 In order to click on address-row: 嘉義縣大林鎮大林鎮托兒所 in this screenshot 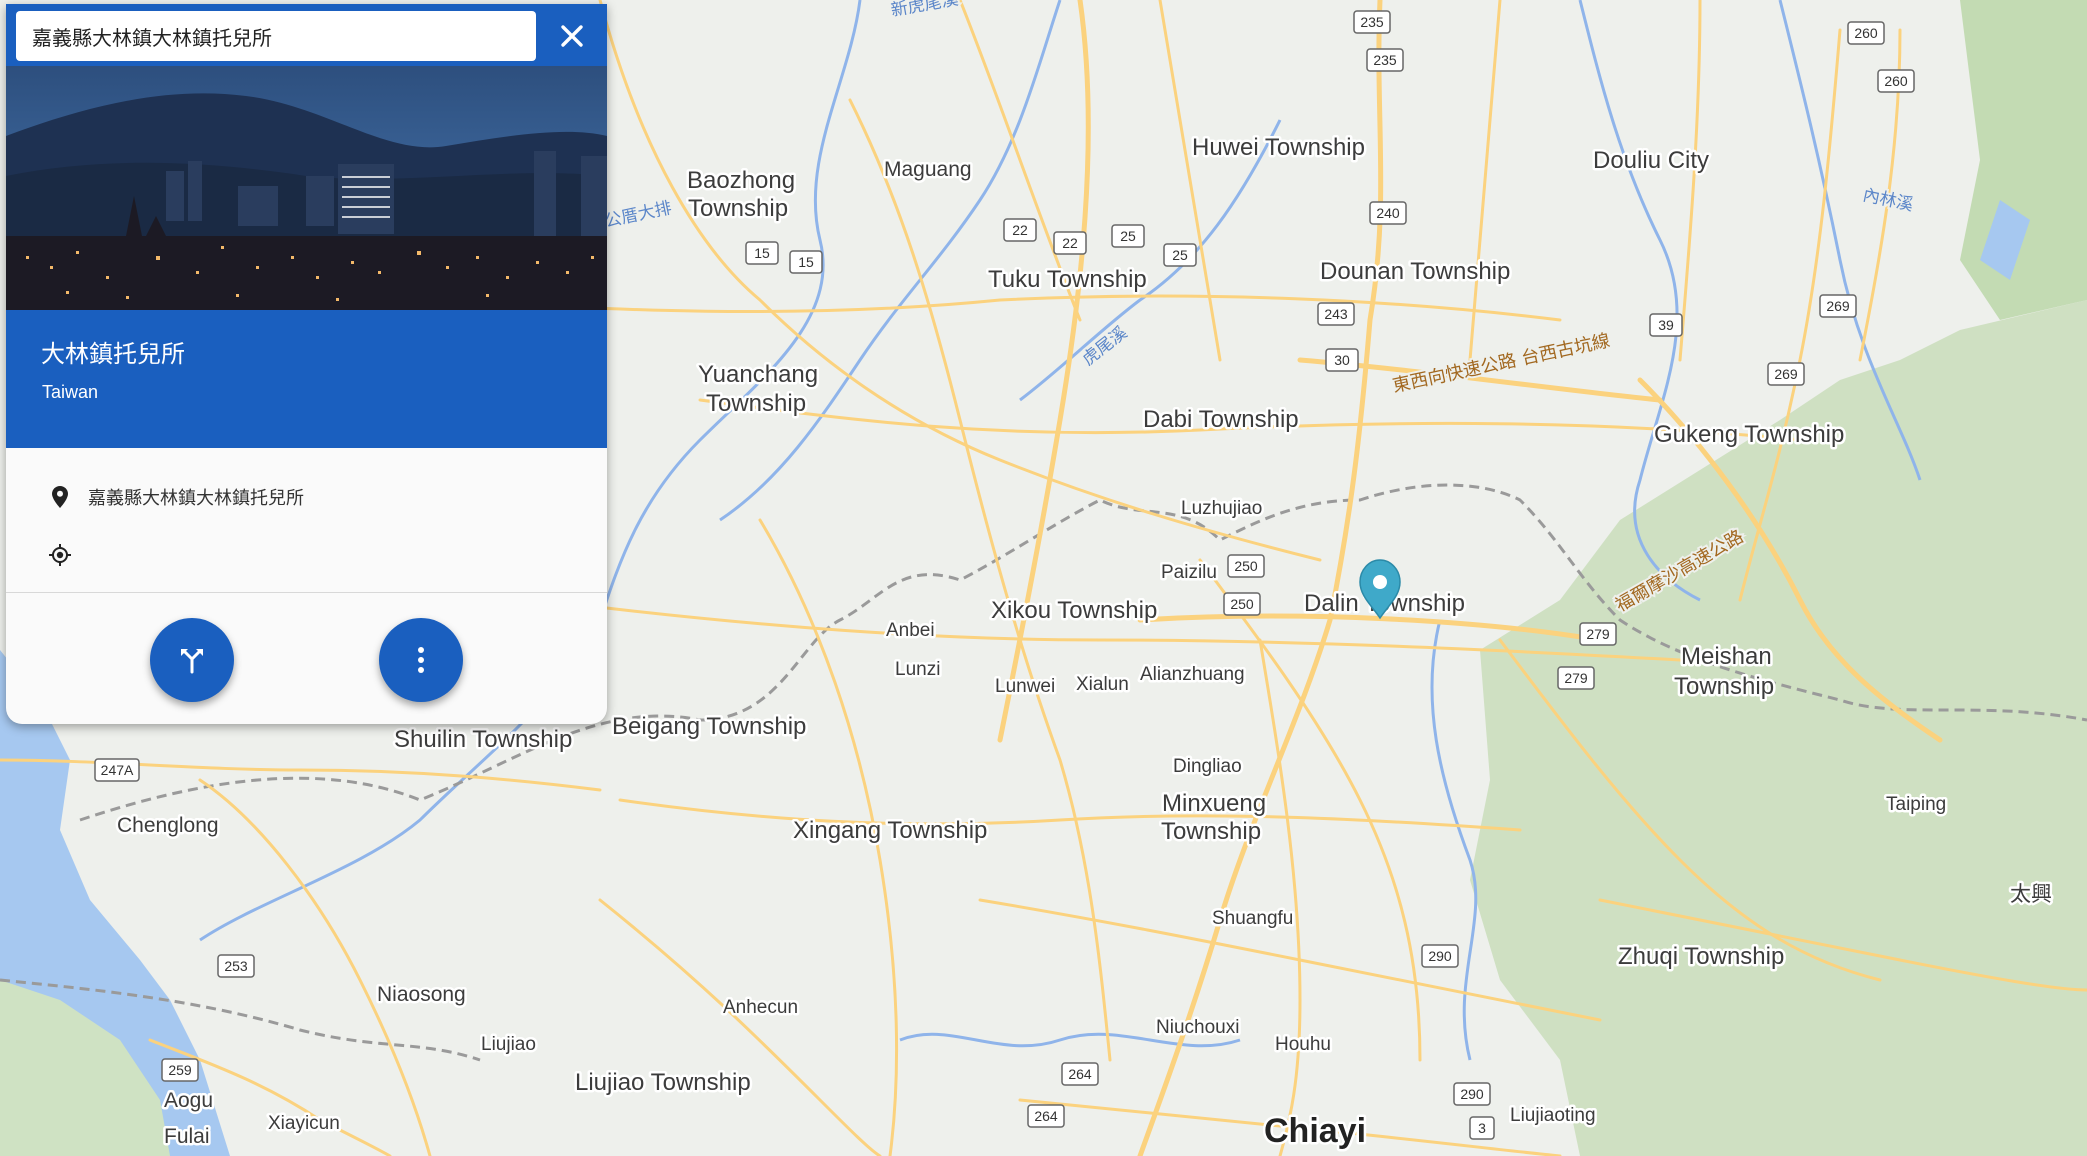, I will do `click(306, 497)`.